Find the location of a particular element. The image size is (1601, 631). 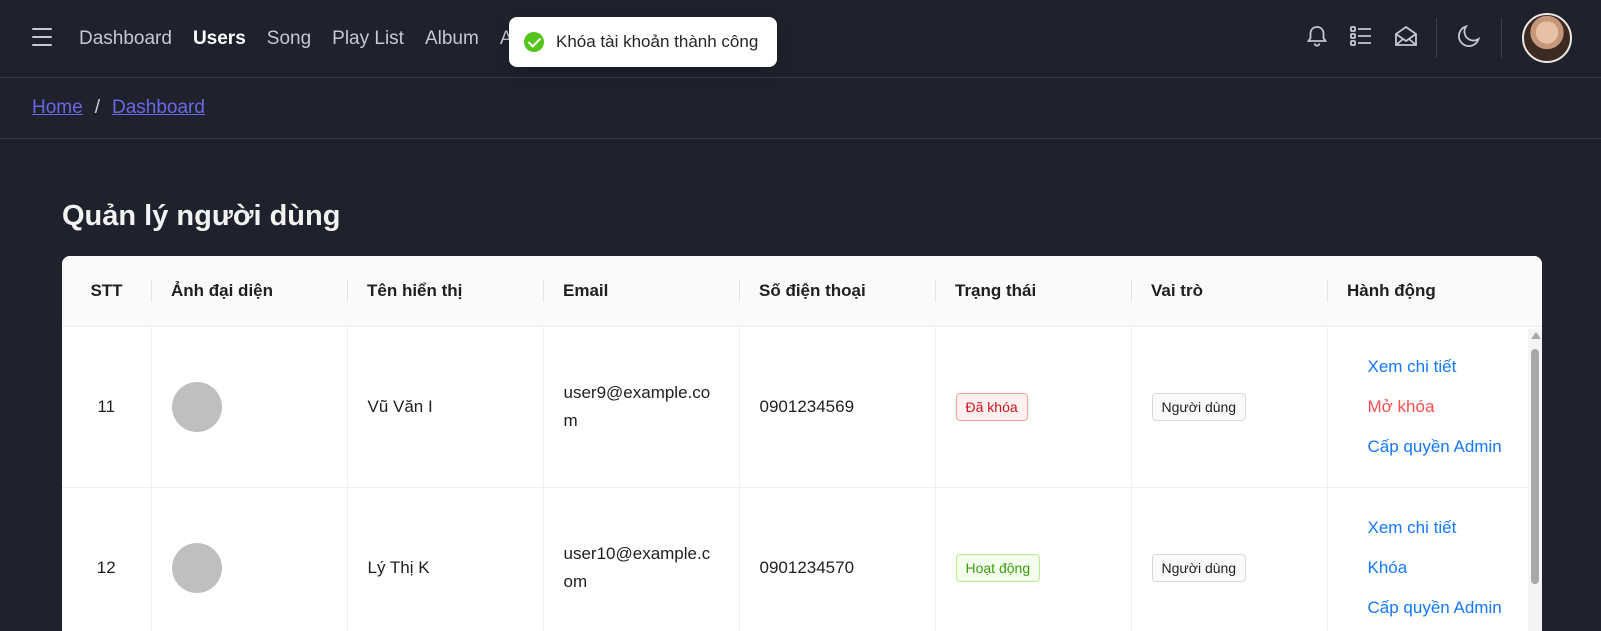

menu-icon is located at coordinates (42, 37).